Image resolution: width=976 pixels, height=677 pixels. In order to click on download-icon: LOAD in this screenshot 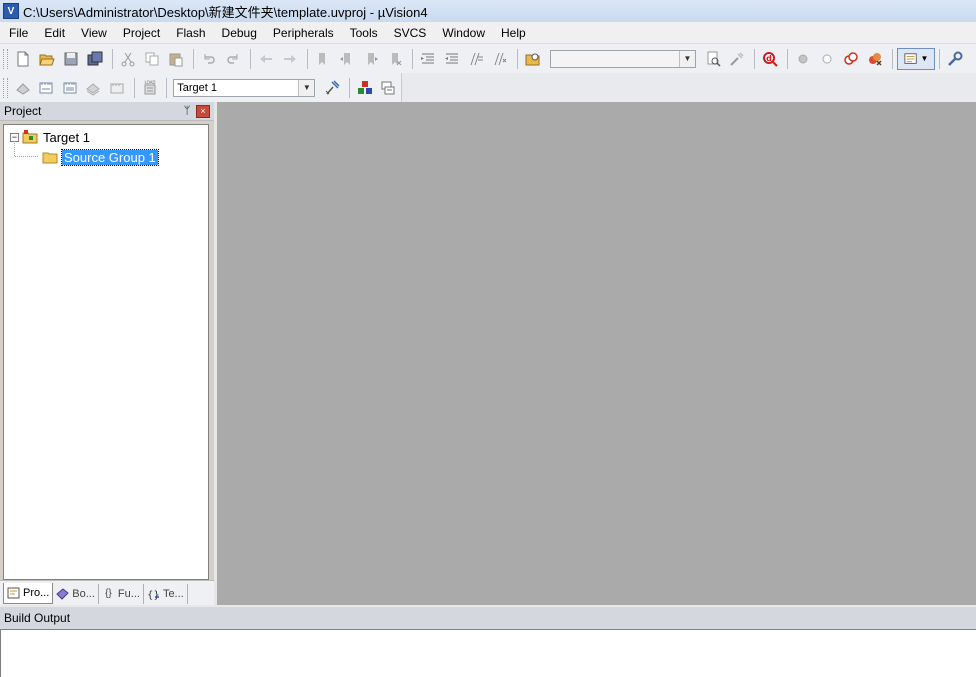, I will do `click(150, 88)`.